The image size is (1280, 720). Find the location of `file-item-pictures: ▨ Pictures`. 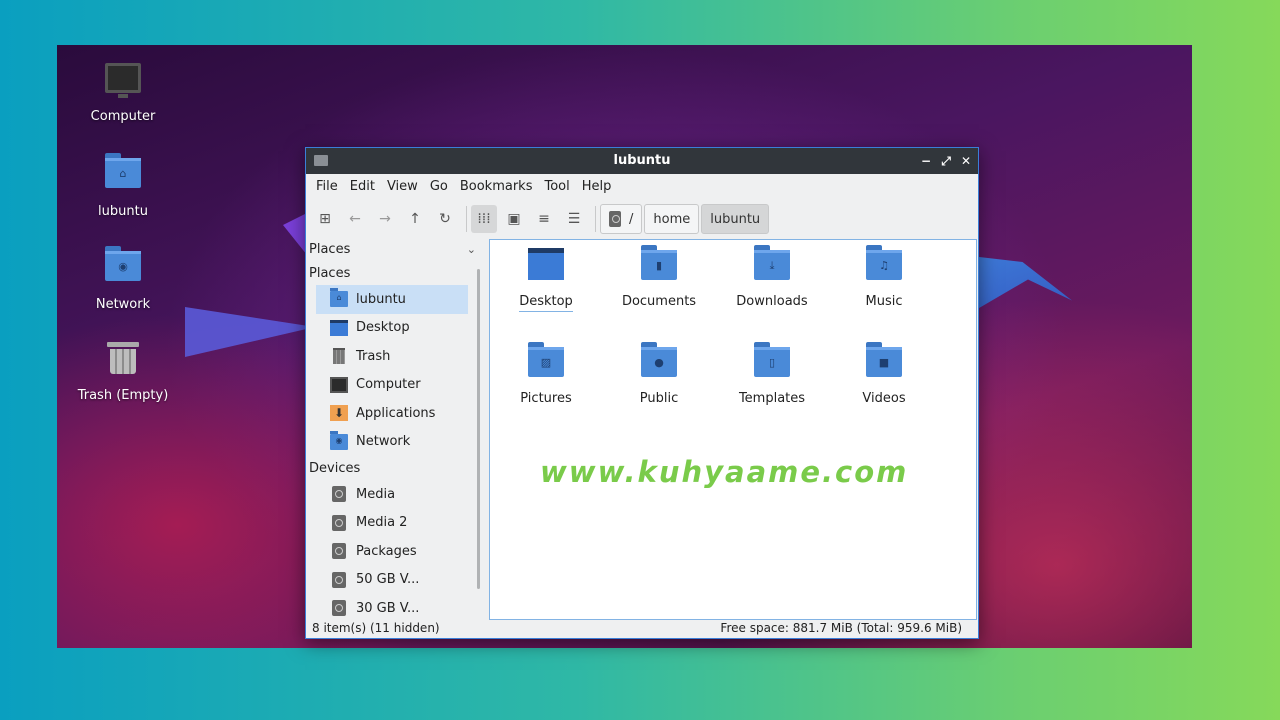

file-item-pictures: ▨ Pictures is located at coordinates (546, 375).